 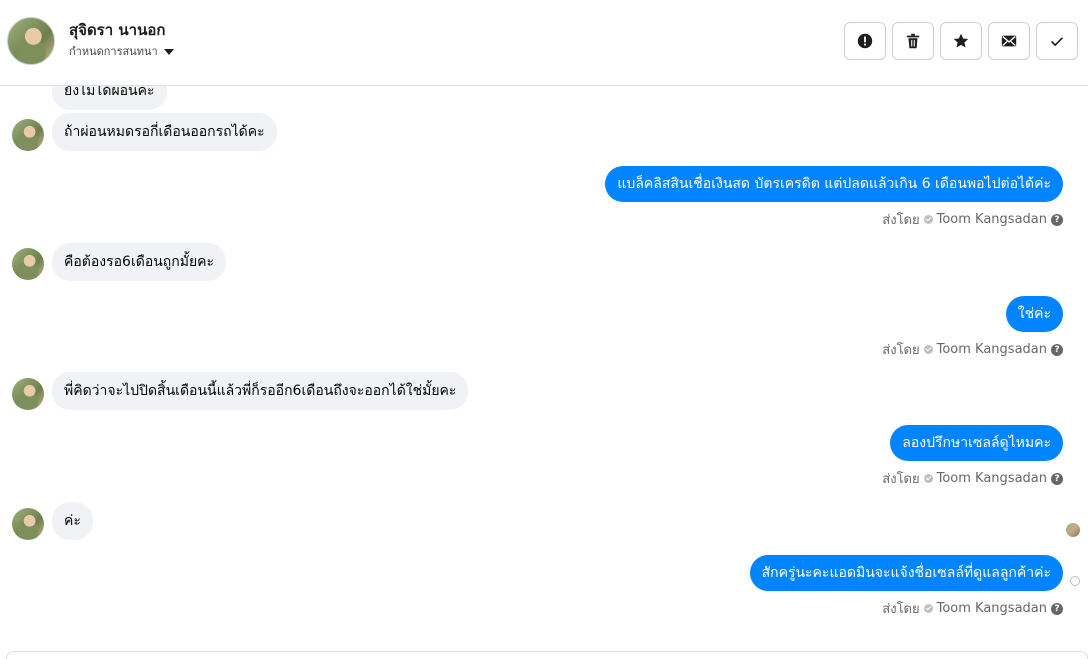 What do you see at coordinates (31, 41) in the screenshot?
I see `contact-avatar` at bounding box center [31, 41].